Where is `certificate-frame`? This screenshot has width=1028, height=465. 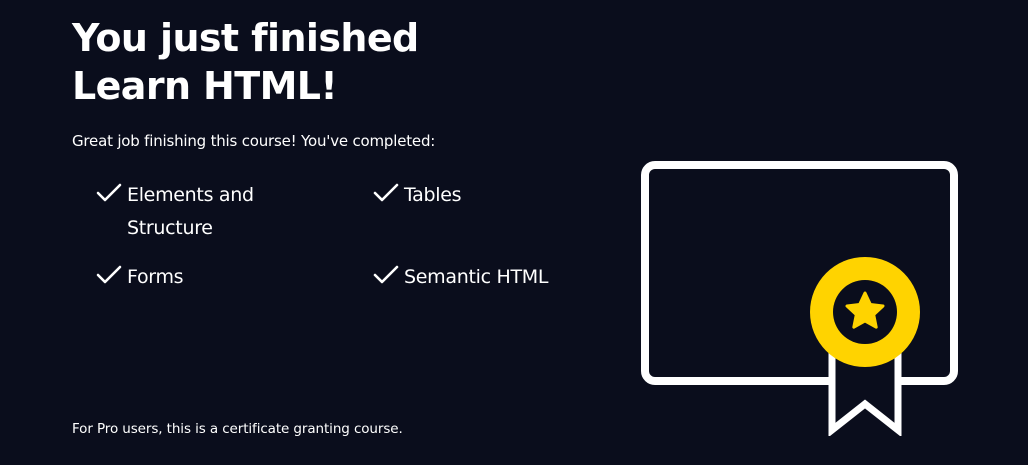
certificate-frame is located at coordinates (799, 273).